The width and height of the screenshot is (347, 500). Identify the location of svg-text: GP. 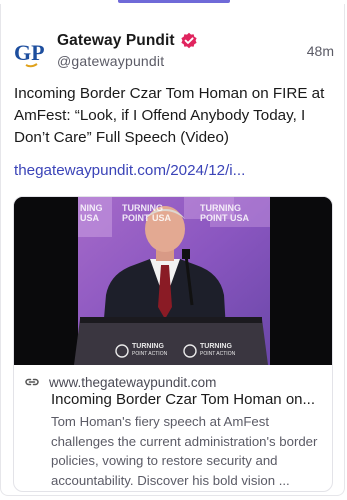
(29, 52).